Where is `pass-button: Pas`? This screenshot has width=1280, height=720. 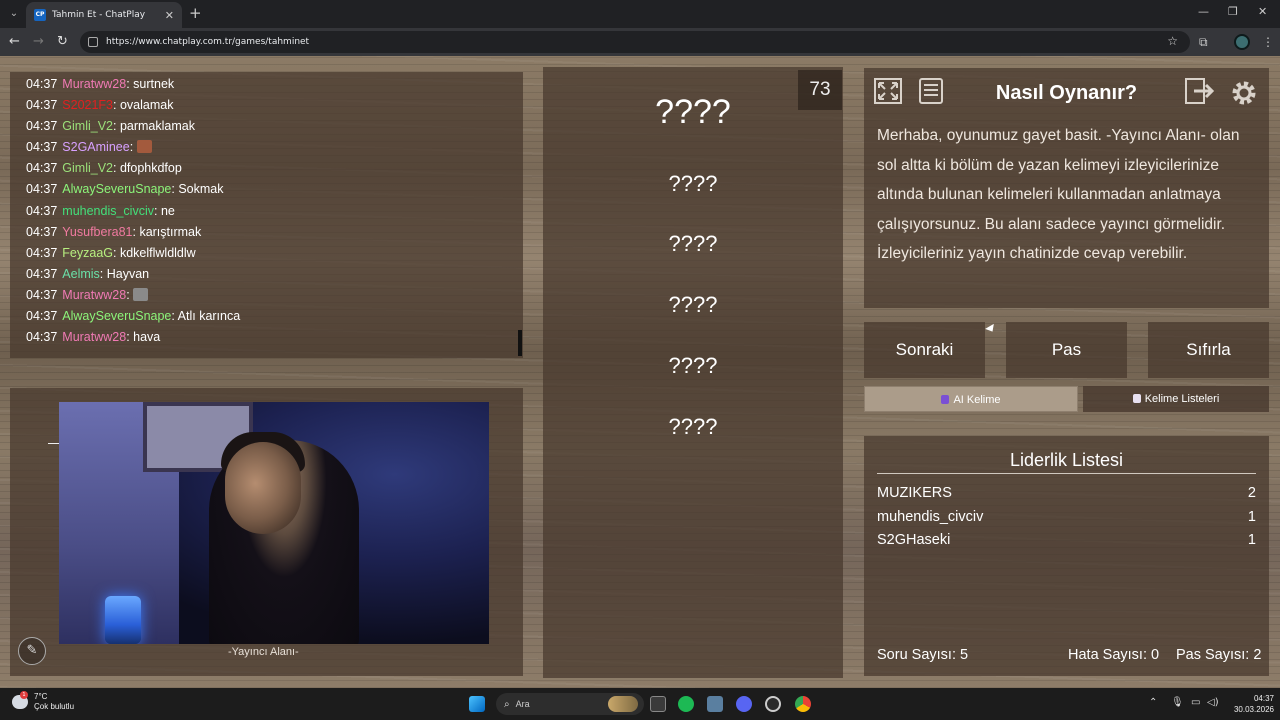
pass-button: Pas is located at coordinates (1066, 350).